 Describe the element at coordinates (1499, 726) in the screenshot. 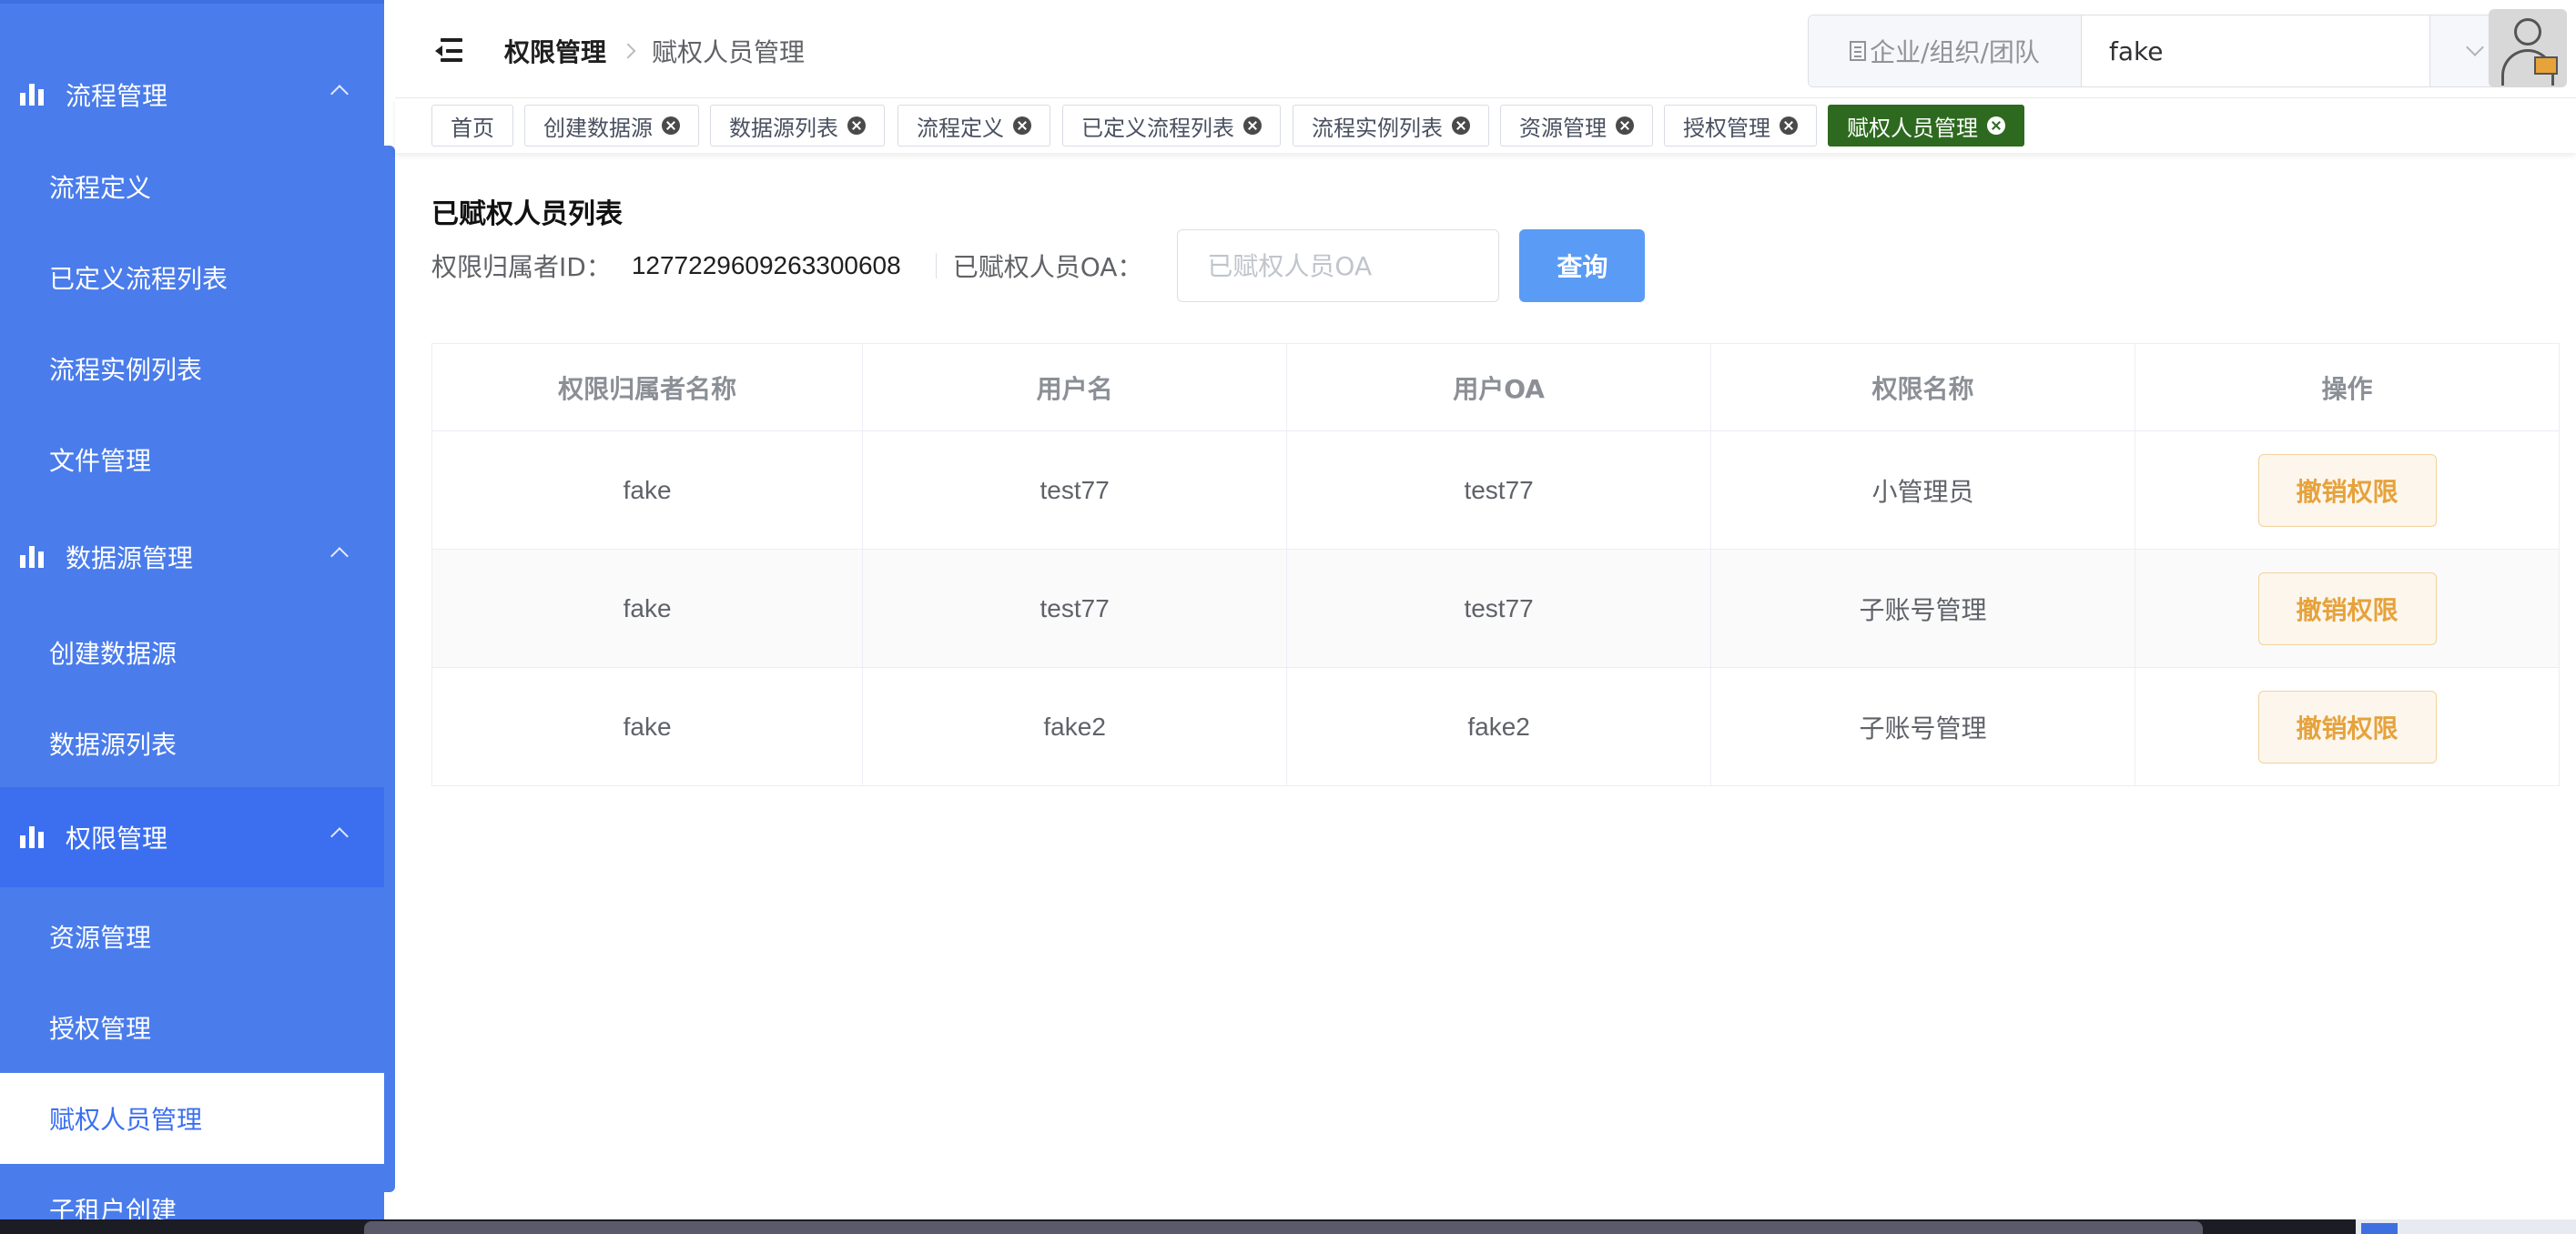

I see `cell-user-oa: fake2` at that location.